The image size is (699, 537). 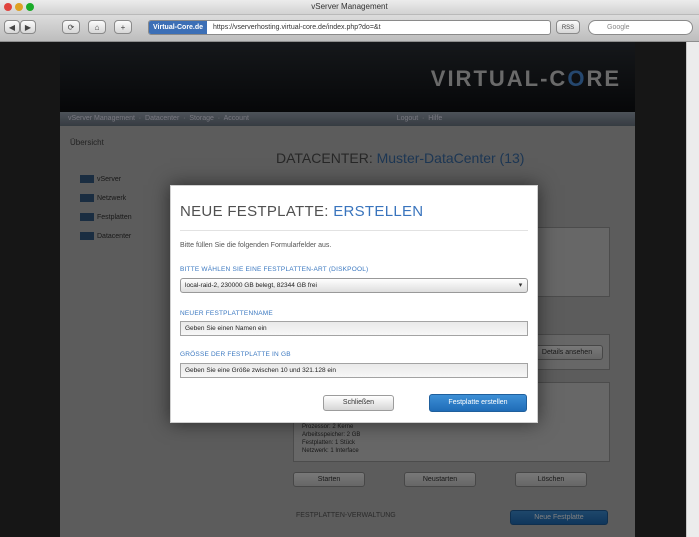 What do you see at coordinates (71, 27) in the screenshot?
I see `reload-button: ⟳` at bounding box center [71, 27].